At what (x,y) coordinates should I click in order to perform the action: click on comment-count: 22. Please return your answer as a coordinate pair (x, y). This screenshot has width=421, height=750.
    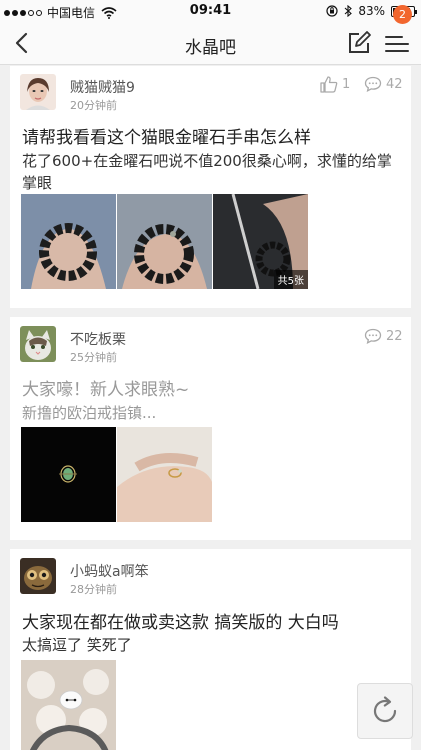
    Looking at the image, I should click on (383, 336).